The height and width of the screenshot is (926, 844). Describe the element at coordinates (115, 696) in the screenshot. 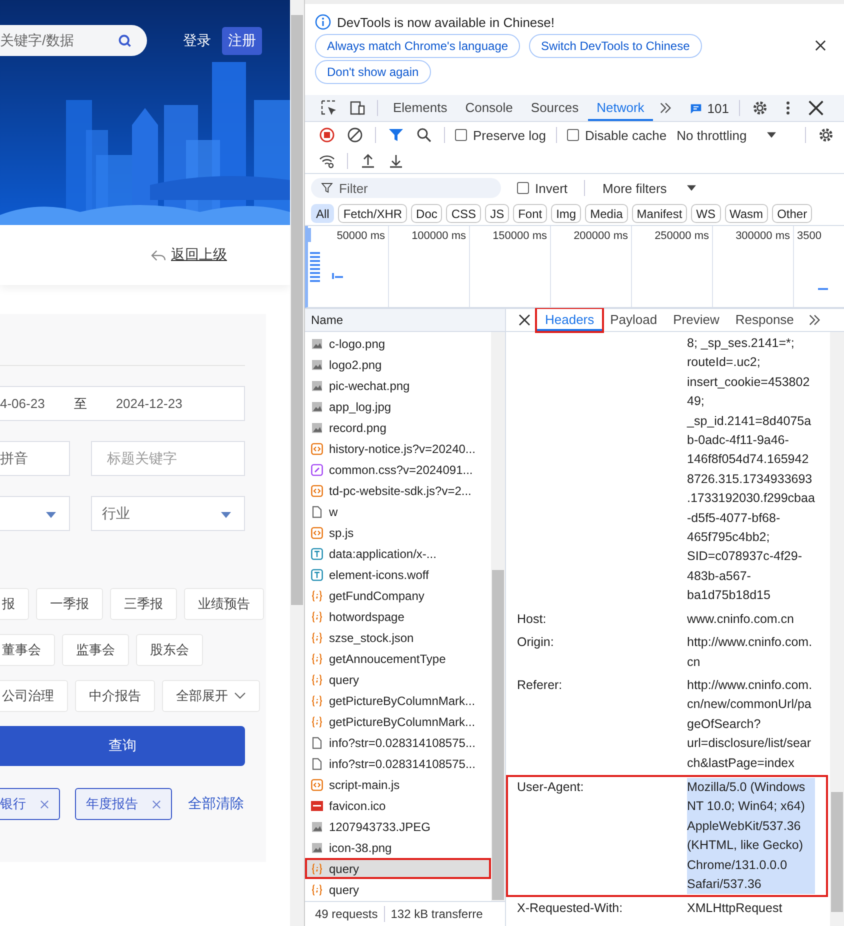

I see `category-chip: 中介报告` at that location.